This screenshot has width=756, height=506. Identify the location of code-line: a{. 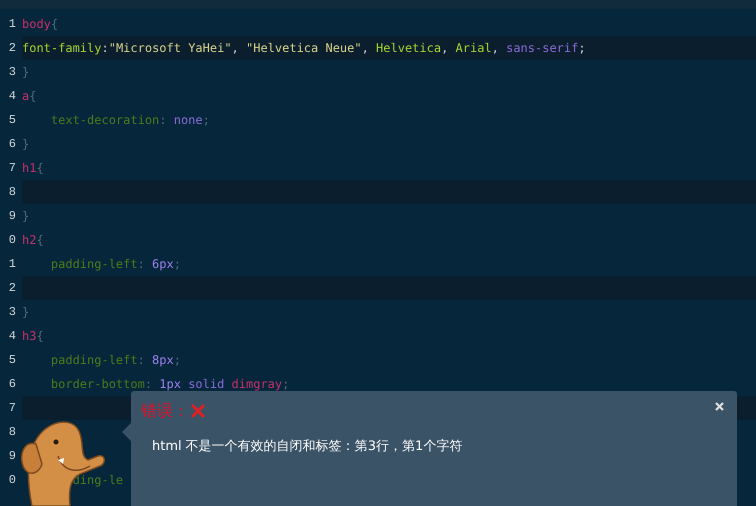
(30, 96).